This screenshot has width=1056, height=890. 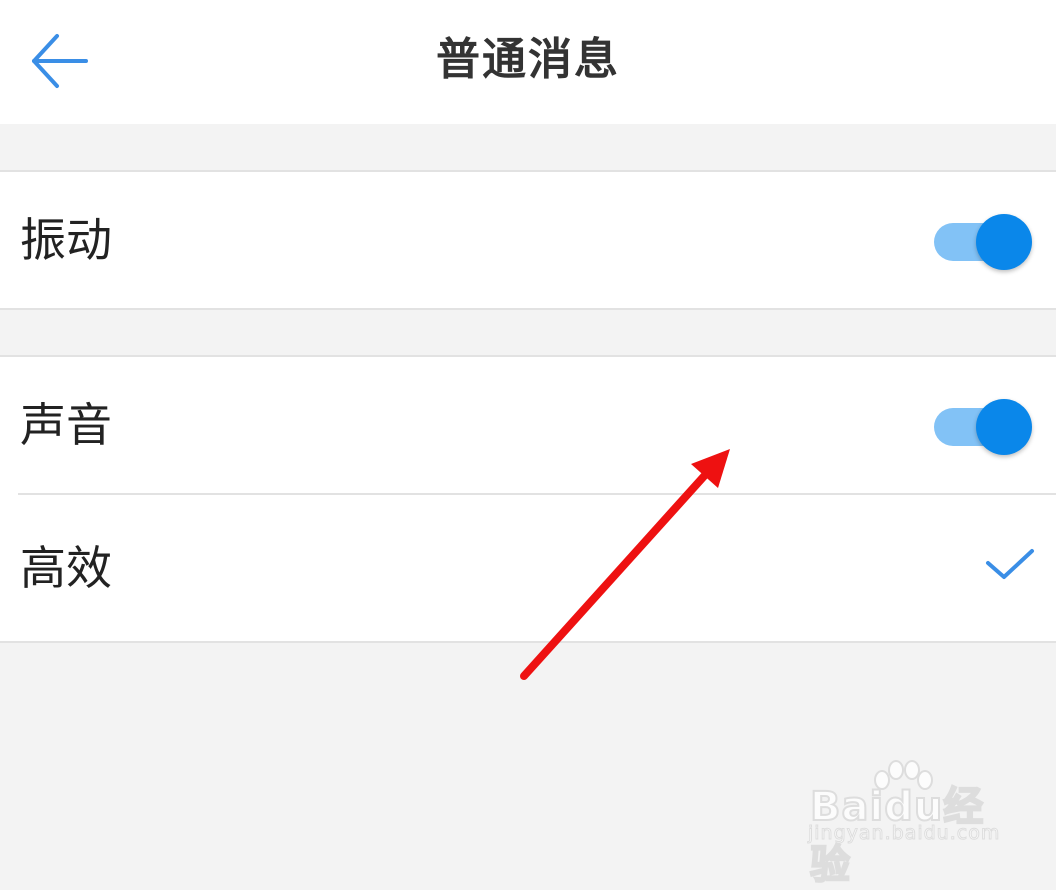 I want to click on vibration-label: 振动, so click(x=66, y=240).